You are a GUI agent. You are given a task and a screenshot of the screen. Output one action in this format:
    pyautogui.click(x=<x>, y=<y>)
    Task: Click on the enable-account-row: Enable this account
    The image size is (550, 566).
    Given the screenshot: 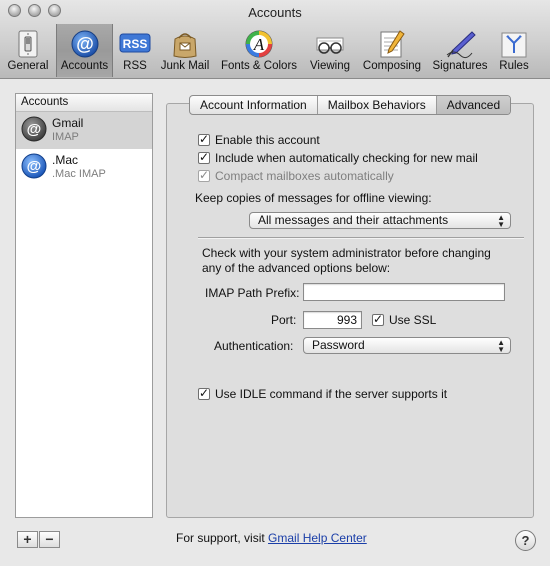 What is the action you would take?
    pyautogui.click(x=259, y=140)
    